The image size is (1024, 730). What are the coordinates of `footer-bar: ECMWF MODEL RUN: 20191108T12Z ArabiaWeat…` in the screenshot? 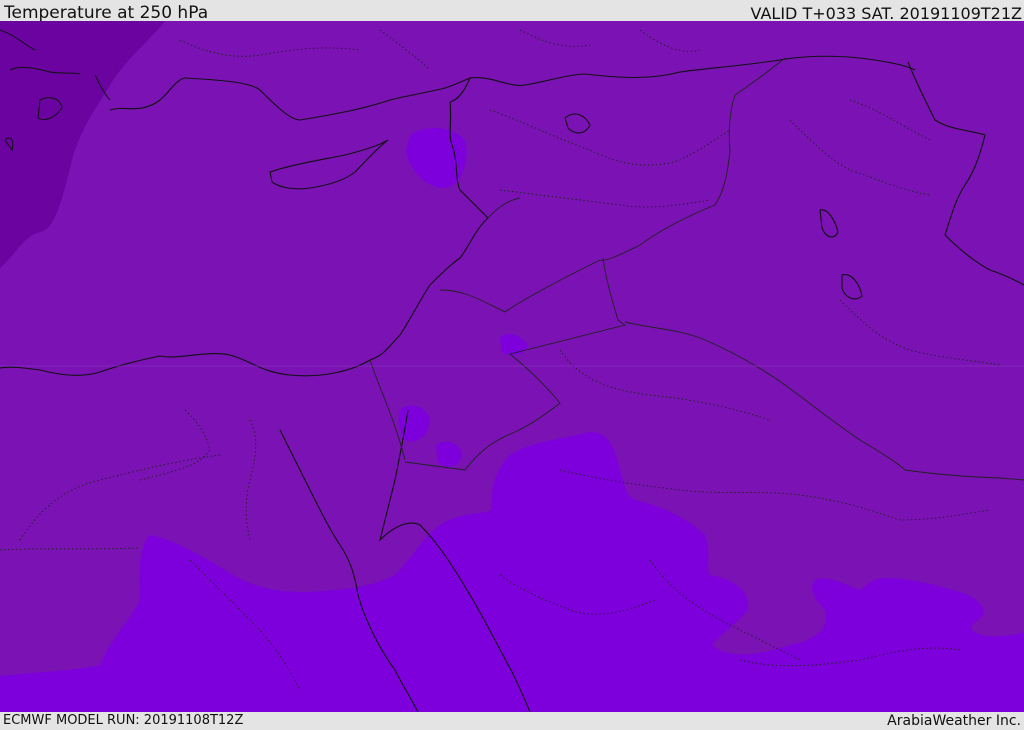 It's located at (512, 720).